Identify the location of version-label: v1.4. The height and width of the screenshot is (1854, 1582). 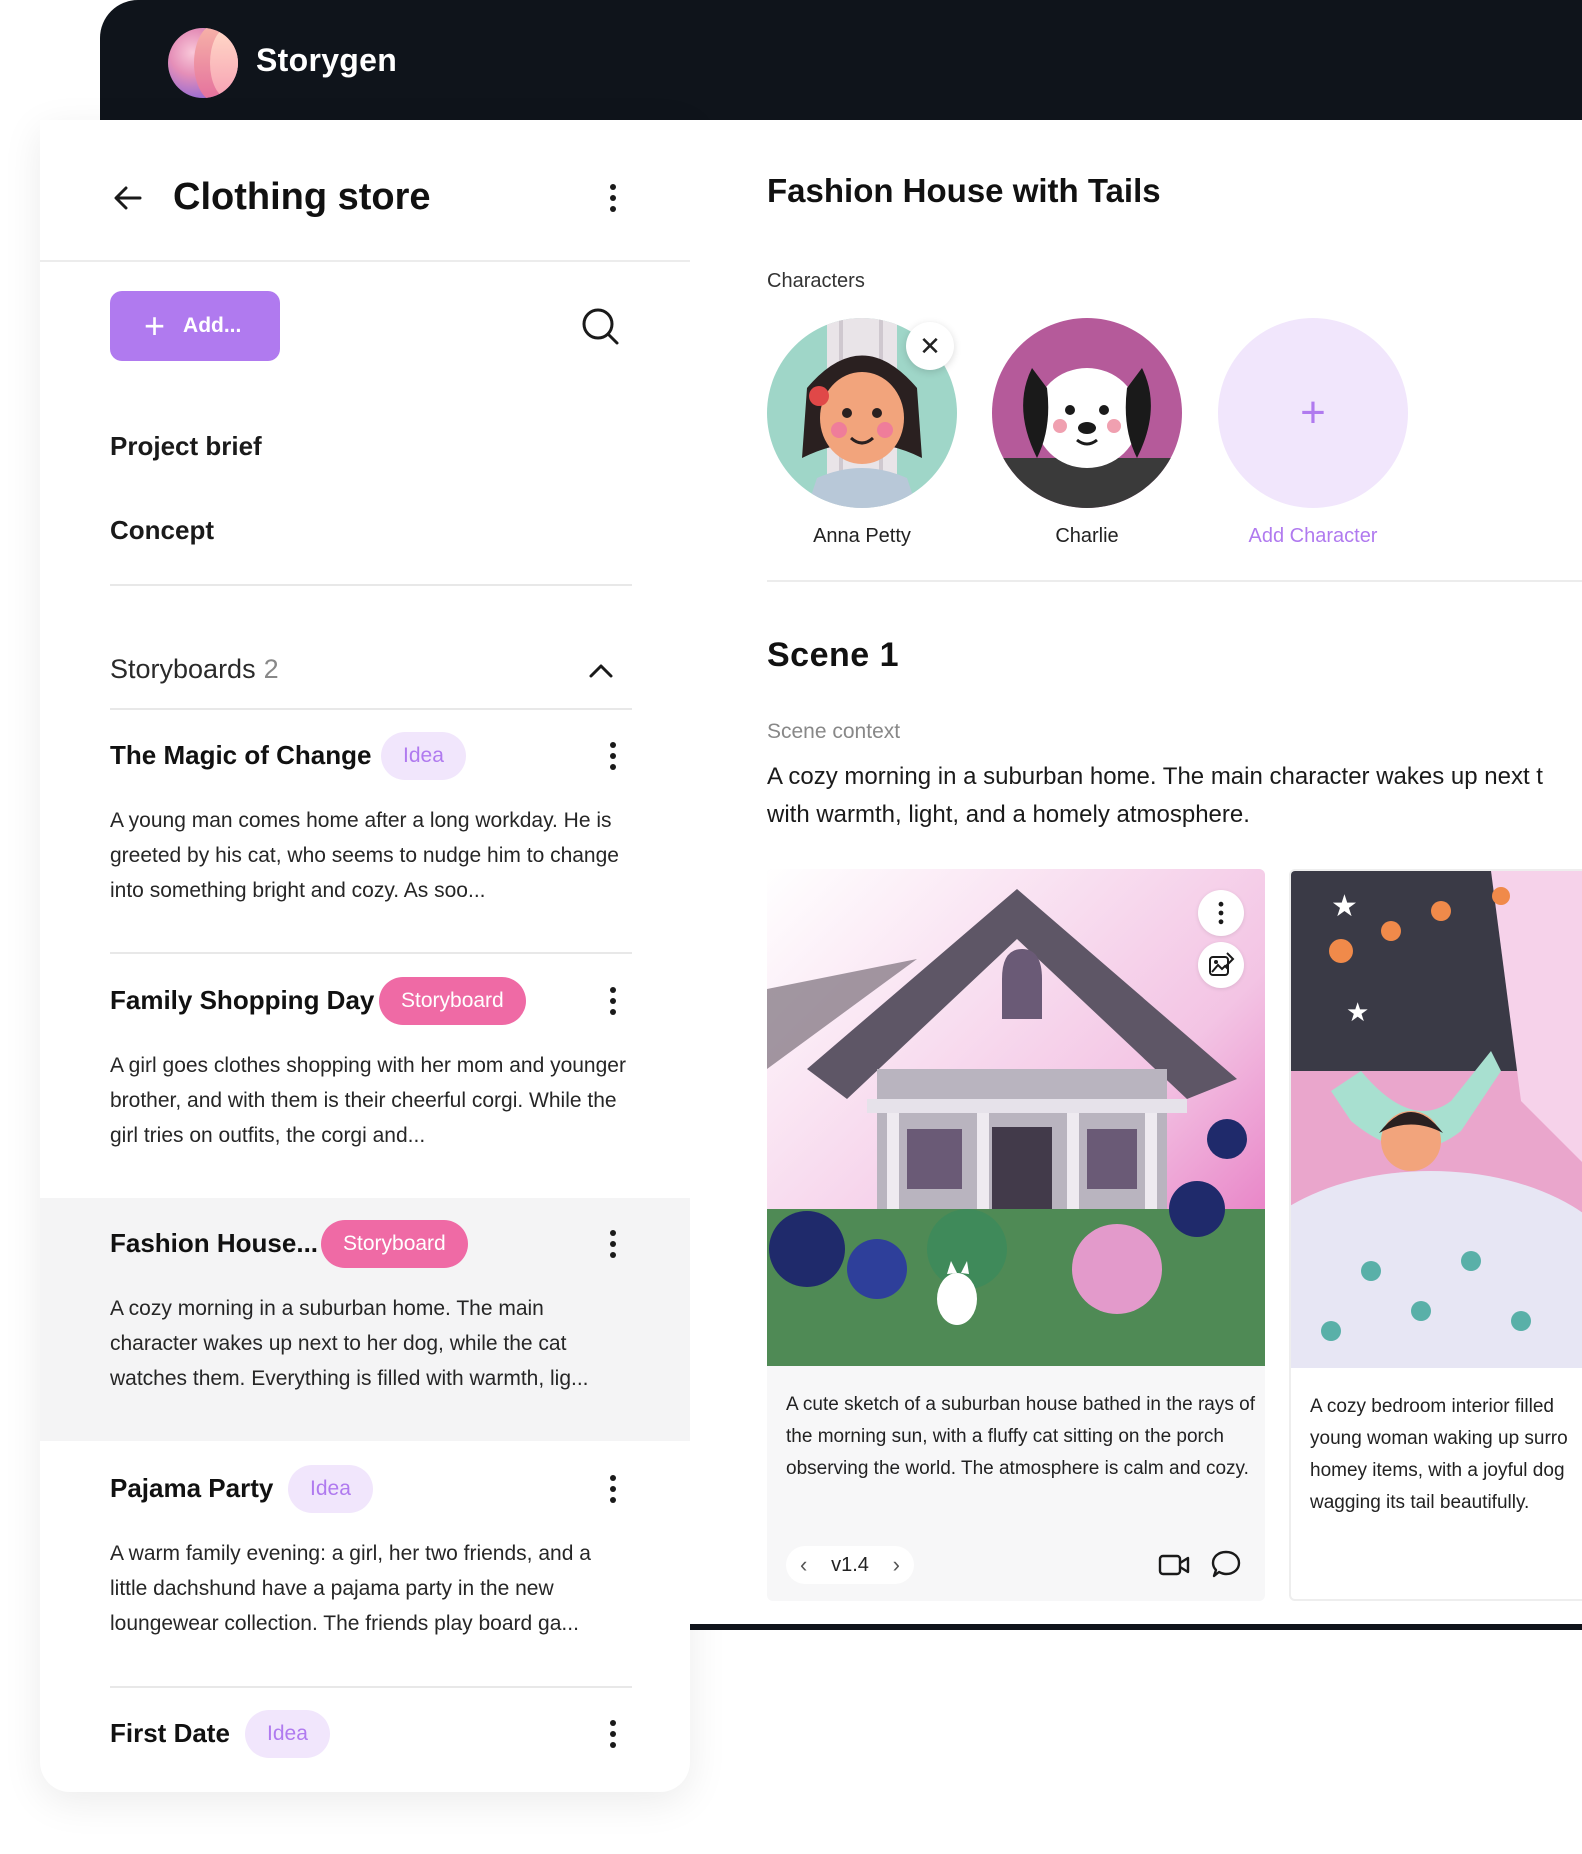
(850, 1564).